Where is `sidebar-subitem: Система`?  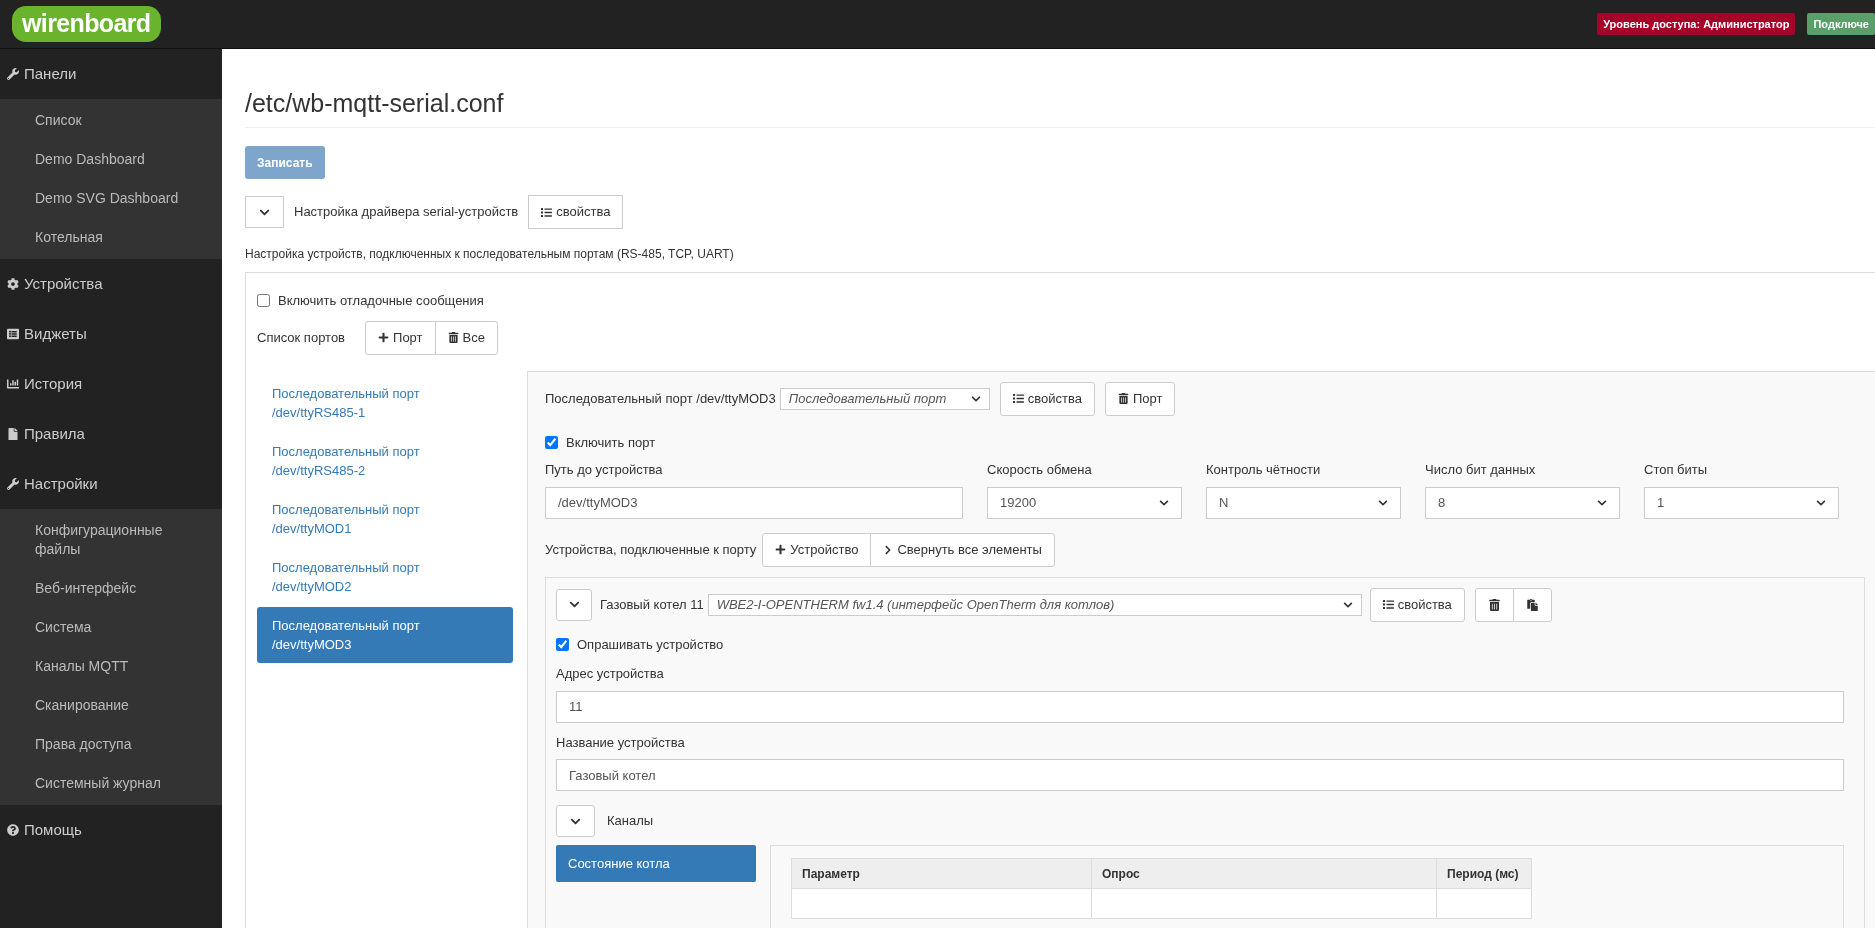
sidebar-subitem: Система is located at coordinates (111, 627).